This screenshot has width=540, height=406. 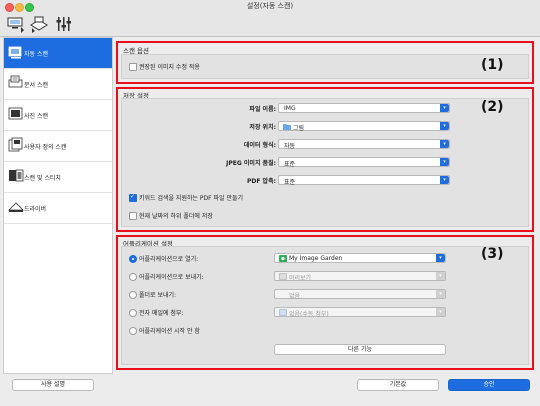 I want to click on custom-scan-icon, so click(x=16, y=145).